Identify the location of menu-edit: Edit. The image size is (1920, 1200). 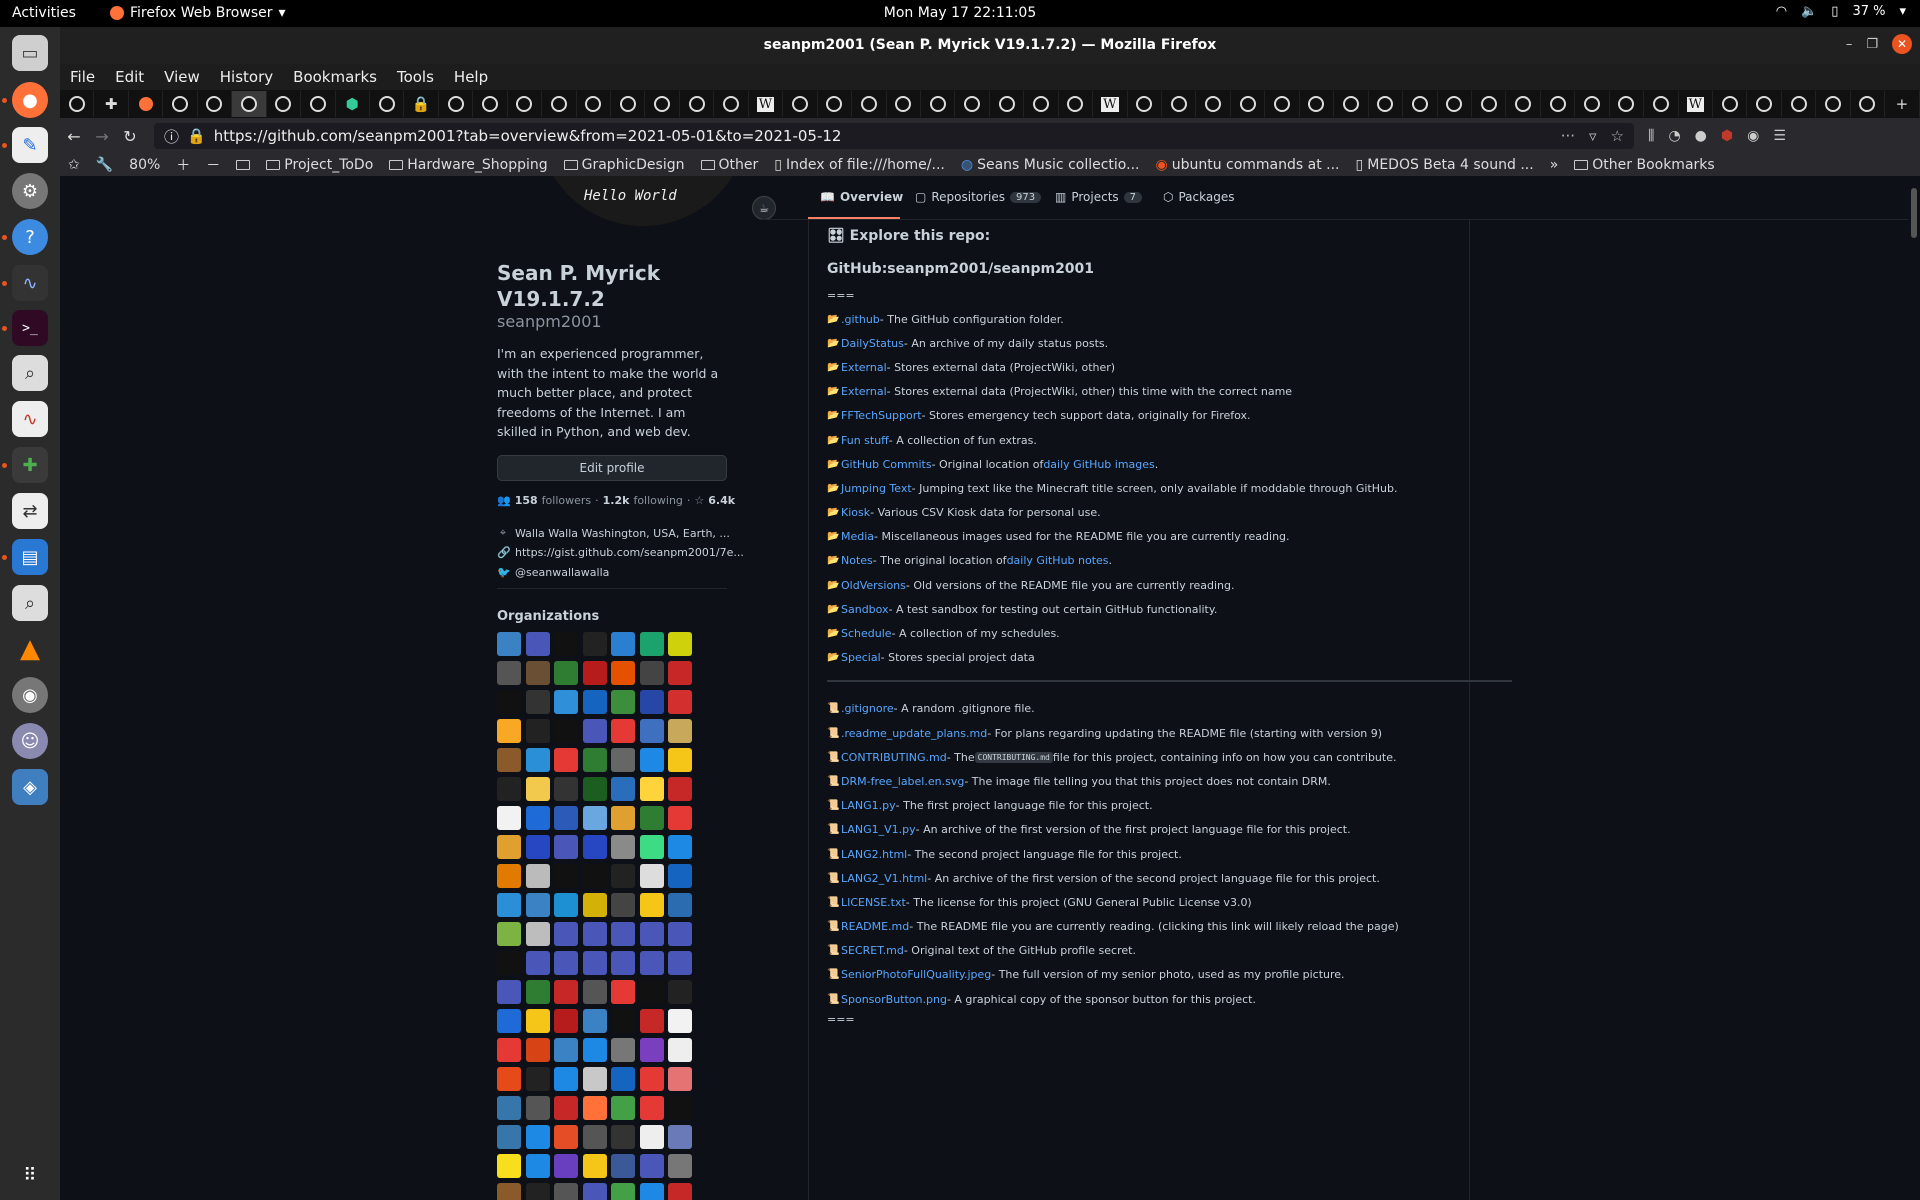
(129, 77).